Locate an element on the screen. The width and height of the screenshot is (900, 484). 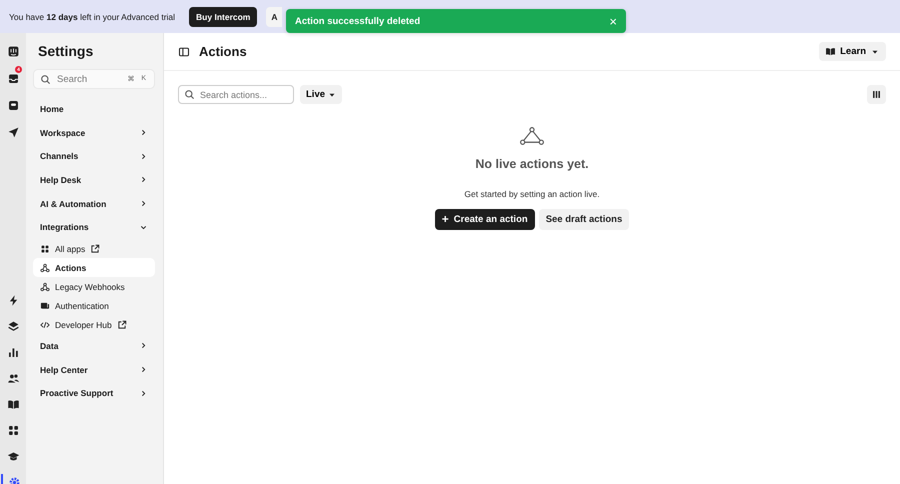
sidebar-subitem: Legacy Webhooks is located at coordinates (94, 286).